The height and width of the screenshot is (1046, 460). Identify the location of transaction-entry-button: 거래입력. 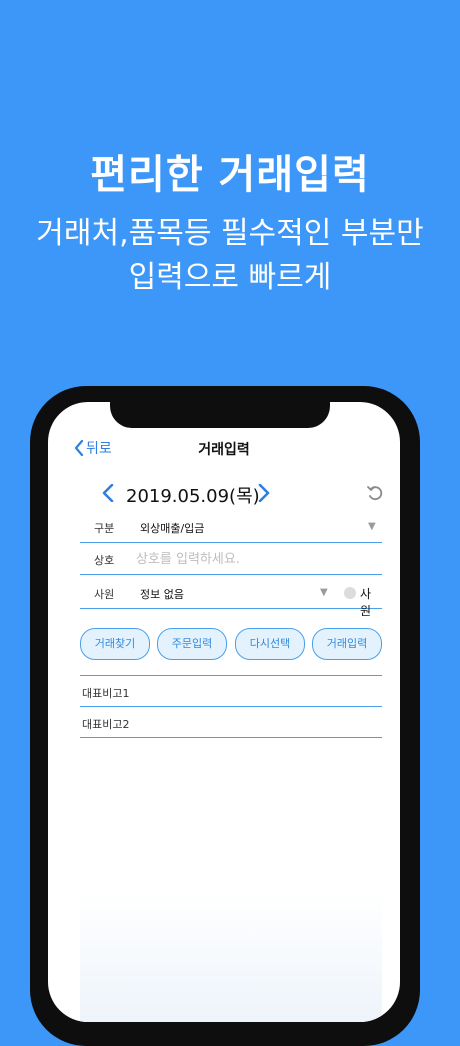
(347, 644).